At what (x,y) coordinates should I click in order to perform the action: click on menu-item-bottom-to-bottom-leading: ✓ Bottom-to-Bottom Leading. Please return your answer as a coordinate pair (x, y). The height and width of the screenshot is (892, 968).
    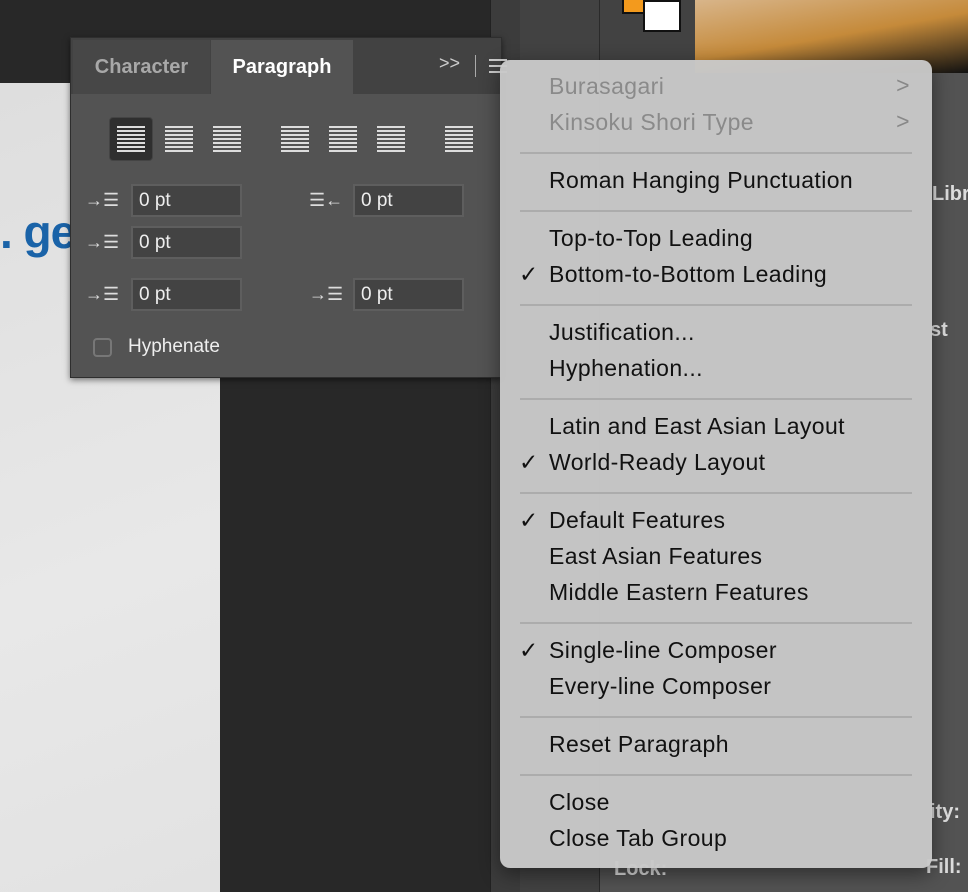
    Looking at the image, I should click on (716, 275).